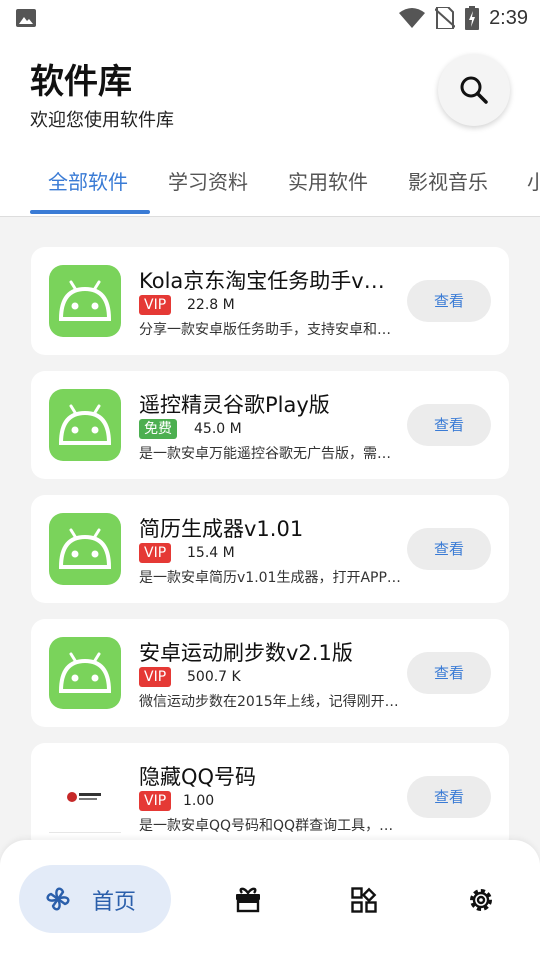 The height and width of the screenshot is (960, 540). Describe the element at coordinates (270, 18) in the screenshot. I see `status-bar: 2:39` at that location.